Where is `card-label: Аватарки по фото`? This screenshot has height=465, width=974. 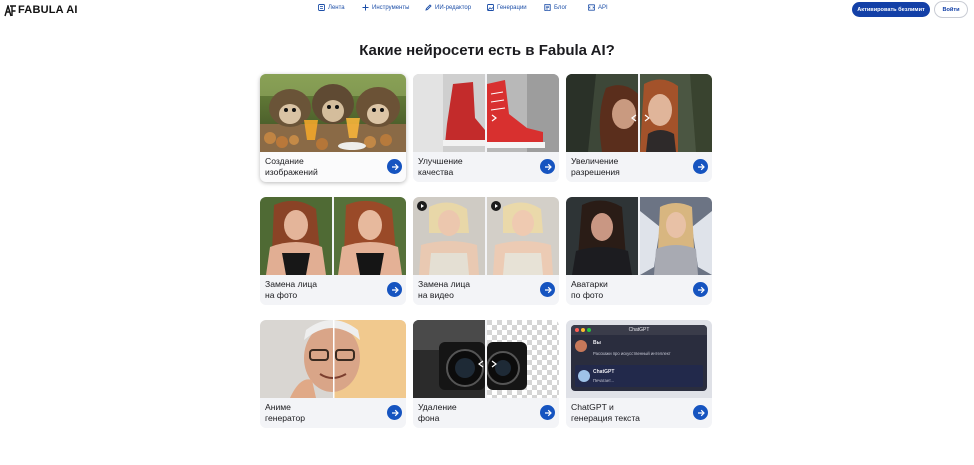 card-label: Аватарки по фото is located at coordinates (589, 289).